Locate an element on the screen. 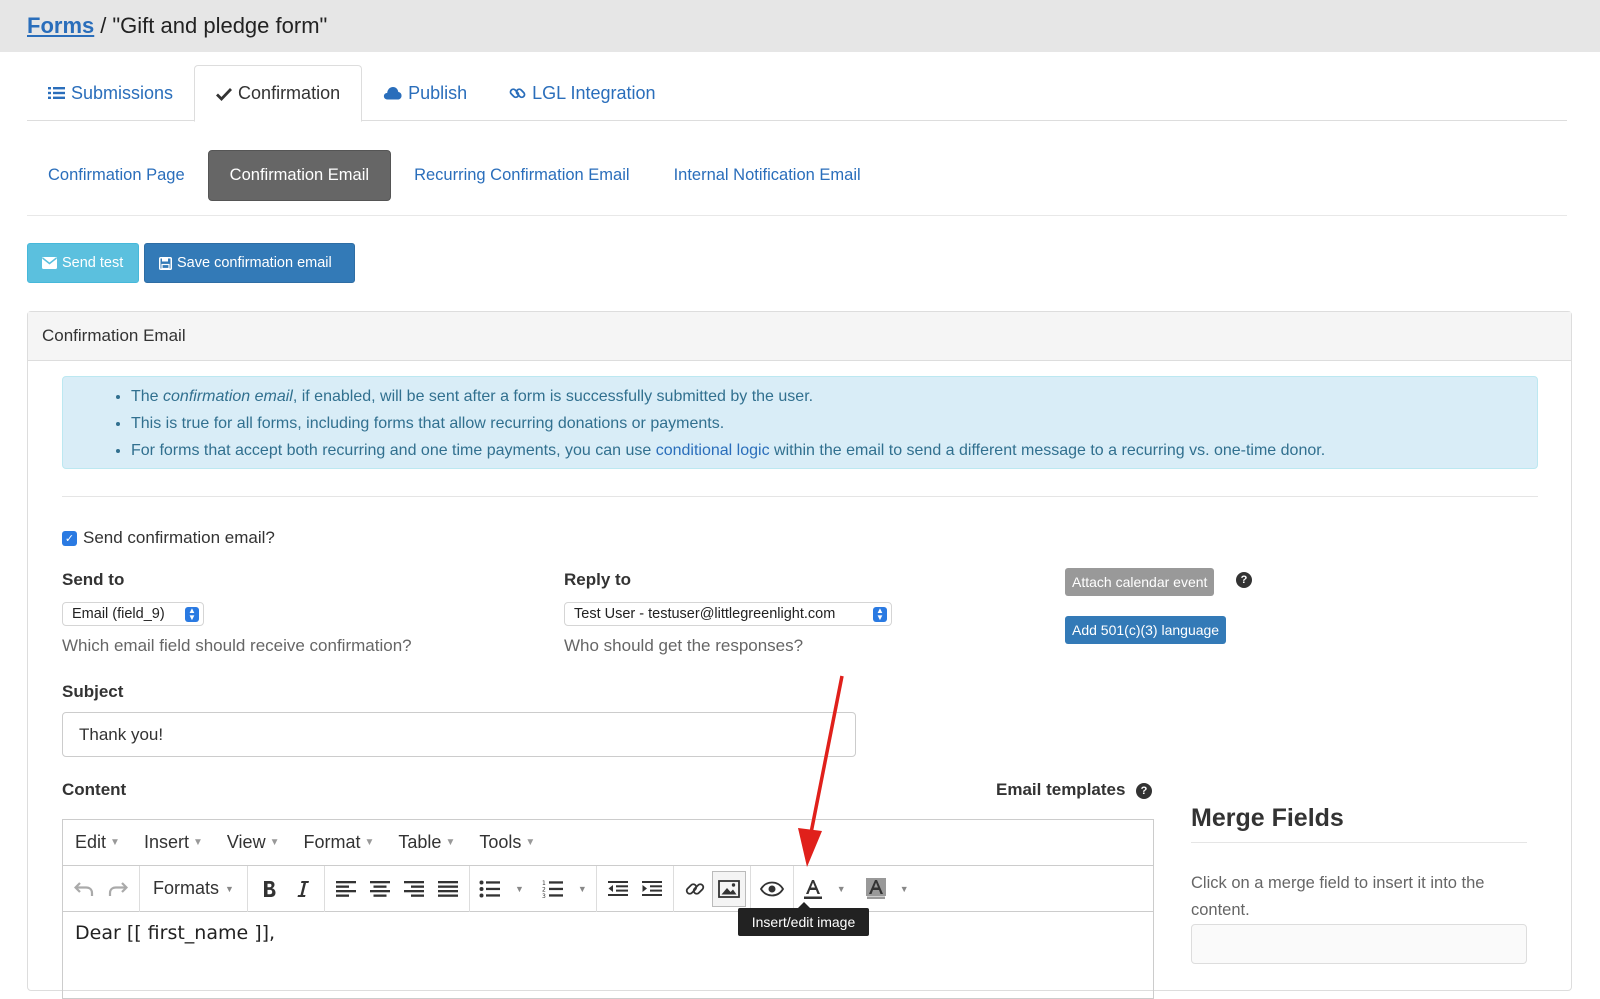 This screenshot has height=999, width=1600. subtab-internal-notification-email: Internal Notification Email is located at coordinates (767, 175).